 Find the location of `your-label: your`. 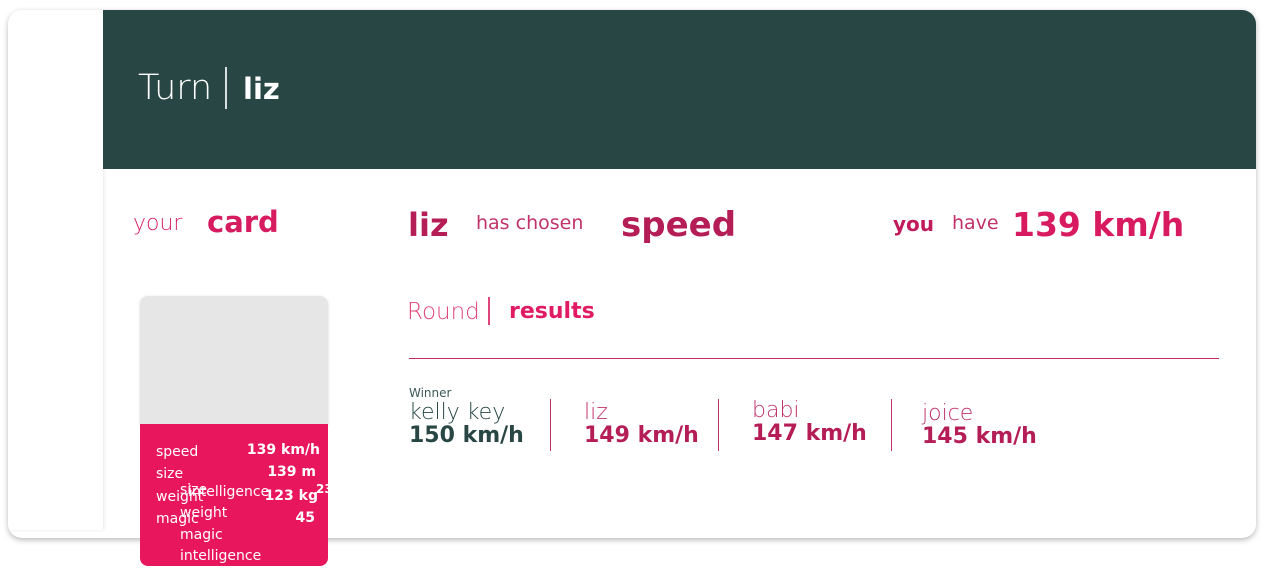

your-label: your is located at coordinates (158, 223).